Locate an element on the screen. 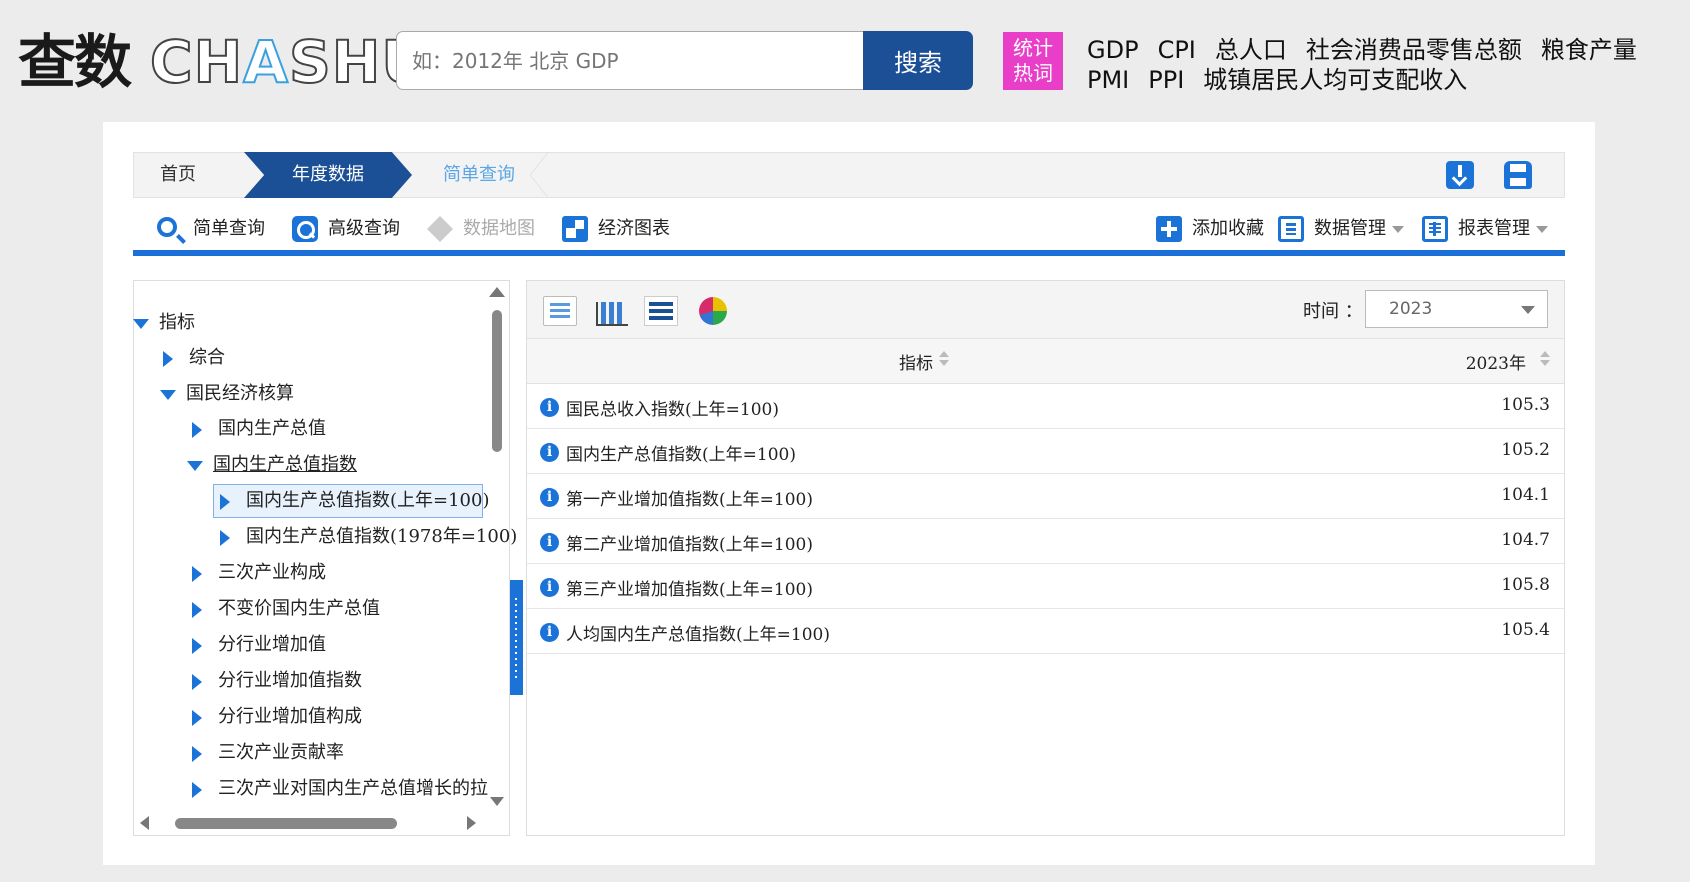 The width and height of the screenshot is (1690, 882). breadcrumb-home: 首页 is located at coordinates (178, 175).